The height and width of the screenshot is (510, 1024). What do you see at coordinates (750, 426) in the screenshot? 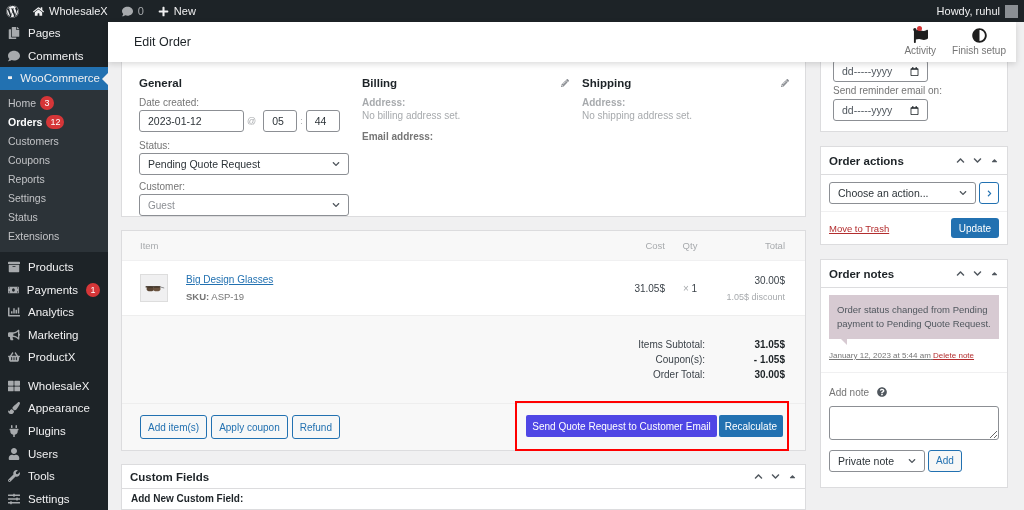
I see `recalculate-button: Recalculate` at bounding box center [750, 426].